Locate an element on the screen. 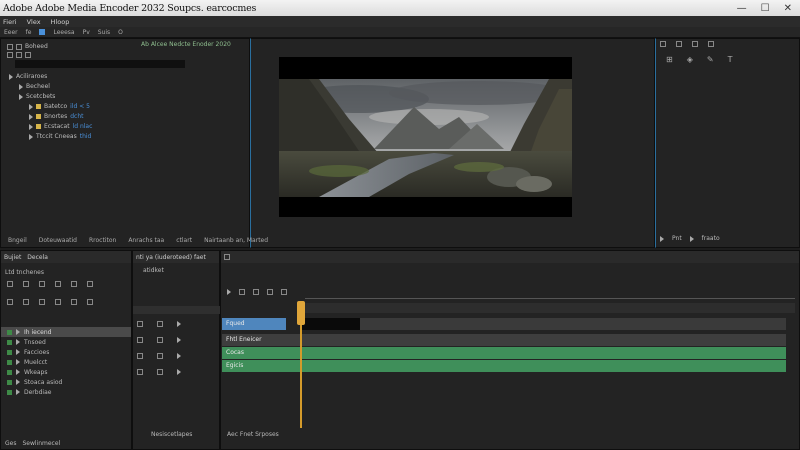  project-tab: Boheed is located at coordinates (27, 46).